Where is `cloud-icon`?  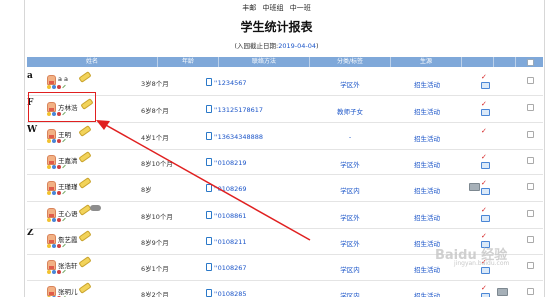 cloud-icon is located at coordinates (95, 208).